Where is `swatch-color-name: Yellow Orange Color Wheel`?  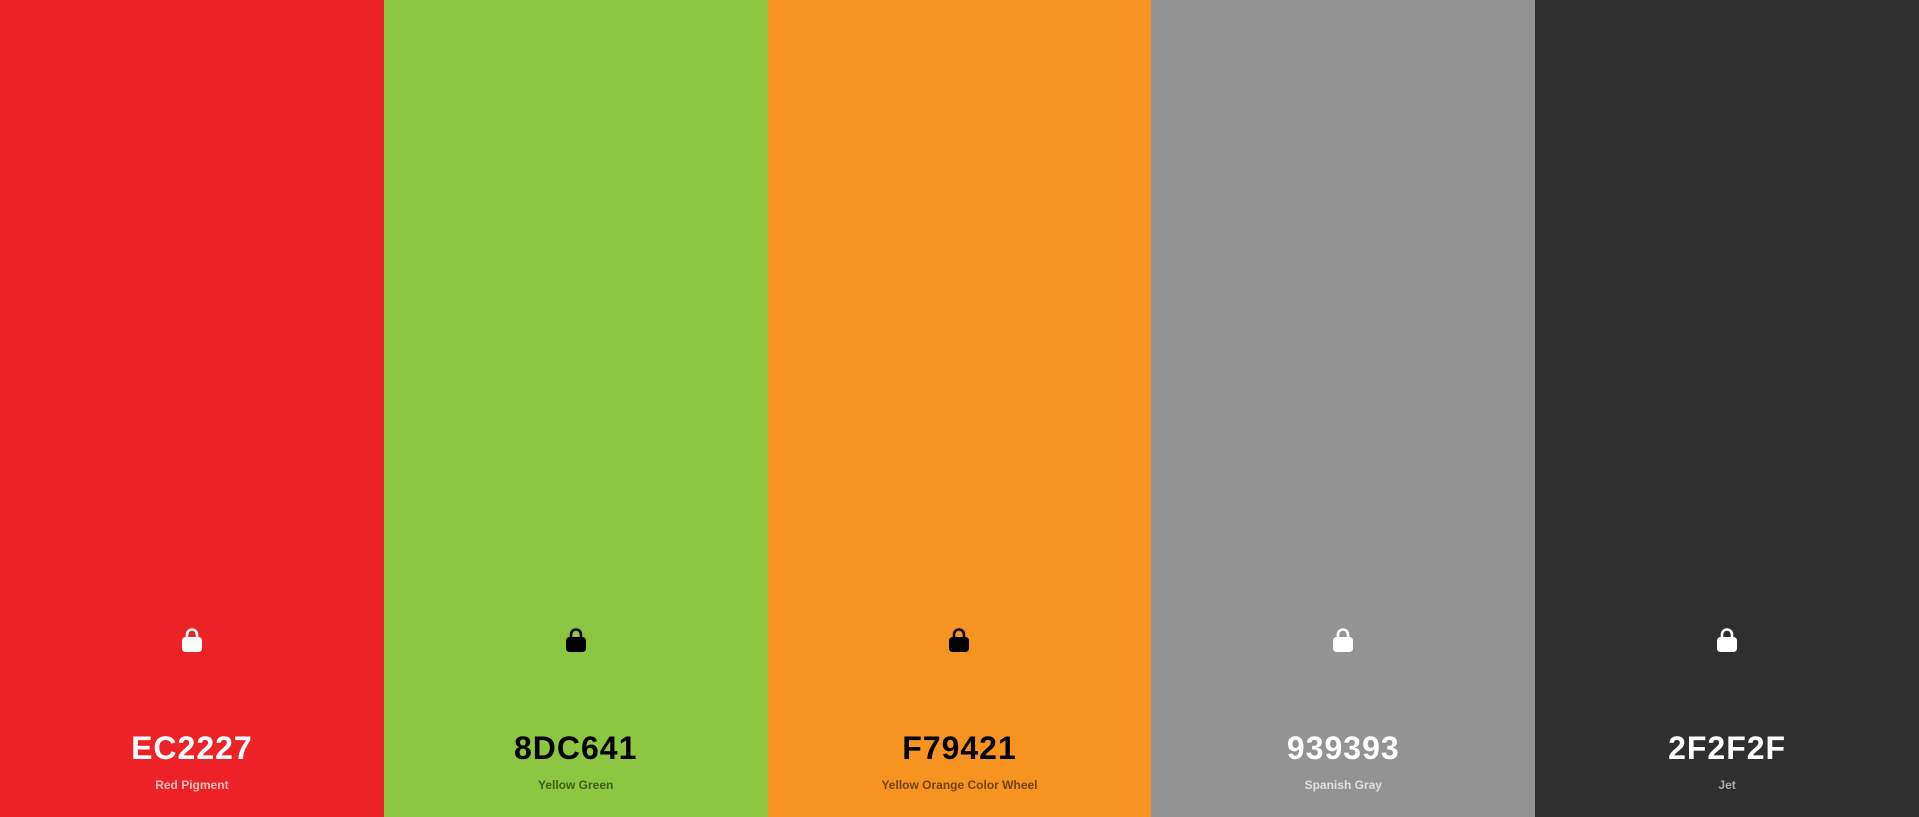
swatch-color-name: Yellow Orange Color Wheel is located at coordinates (959, 785).